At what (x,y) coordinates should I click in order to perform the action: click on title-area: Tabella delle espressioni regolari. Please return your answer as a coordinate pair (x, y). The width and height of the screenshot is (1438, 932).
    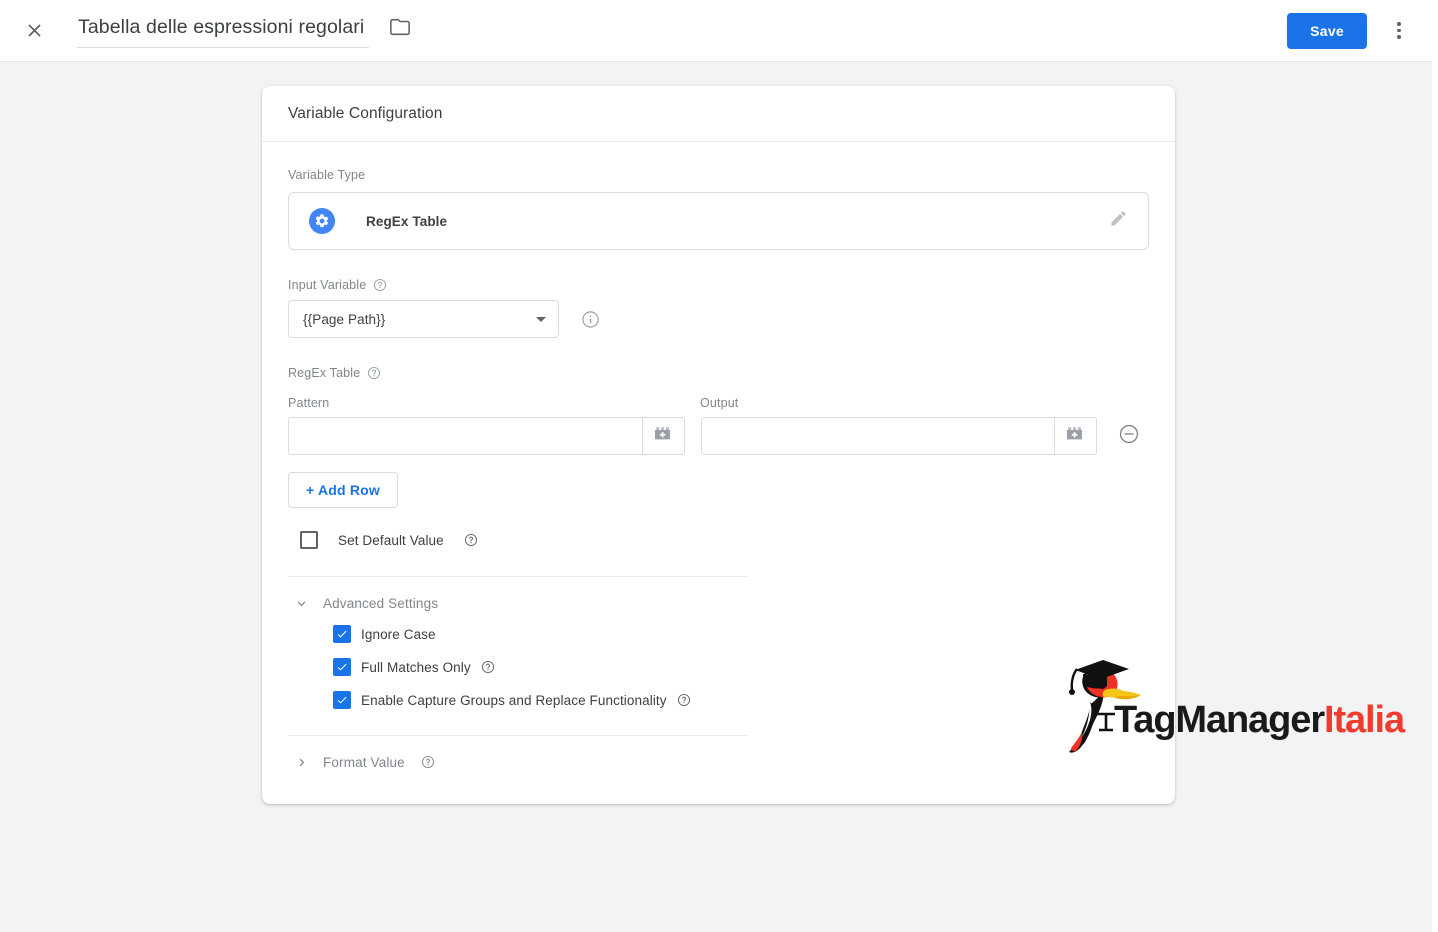
    Looking at the image, I should click on (245, 30).